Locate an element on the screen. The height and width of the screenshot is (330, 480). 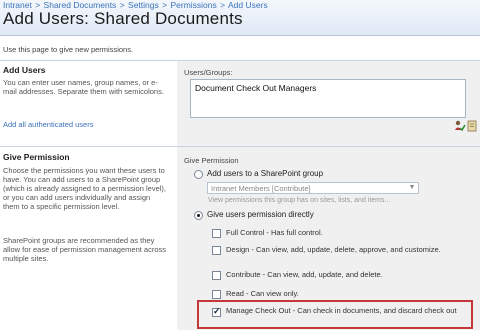
address-book-icon is located at coordinates (472, 126).